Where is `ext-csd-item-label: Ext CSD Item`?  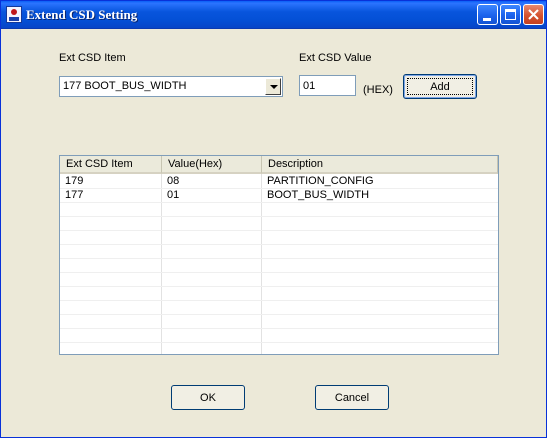 ext-csd-item-label: Ext CSD Item is located at coordinates (92, 58).